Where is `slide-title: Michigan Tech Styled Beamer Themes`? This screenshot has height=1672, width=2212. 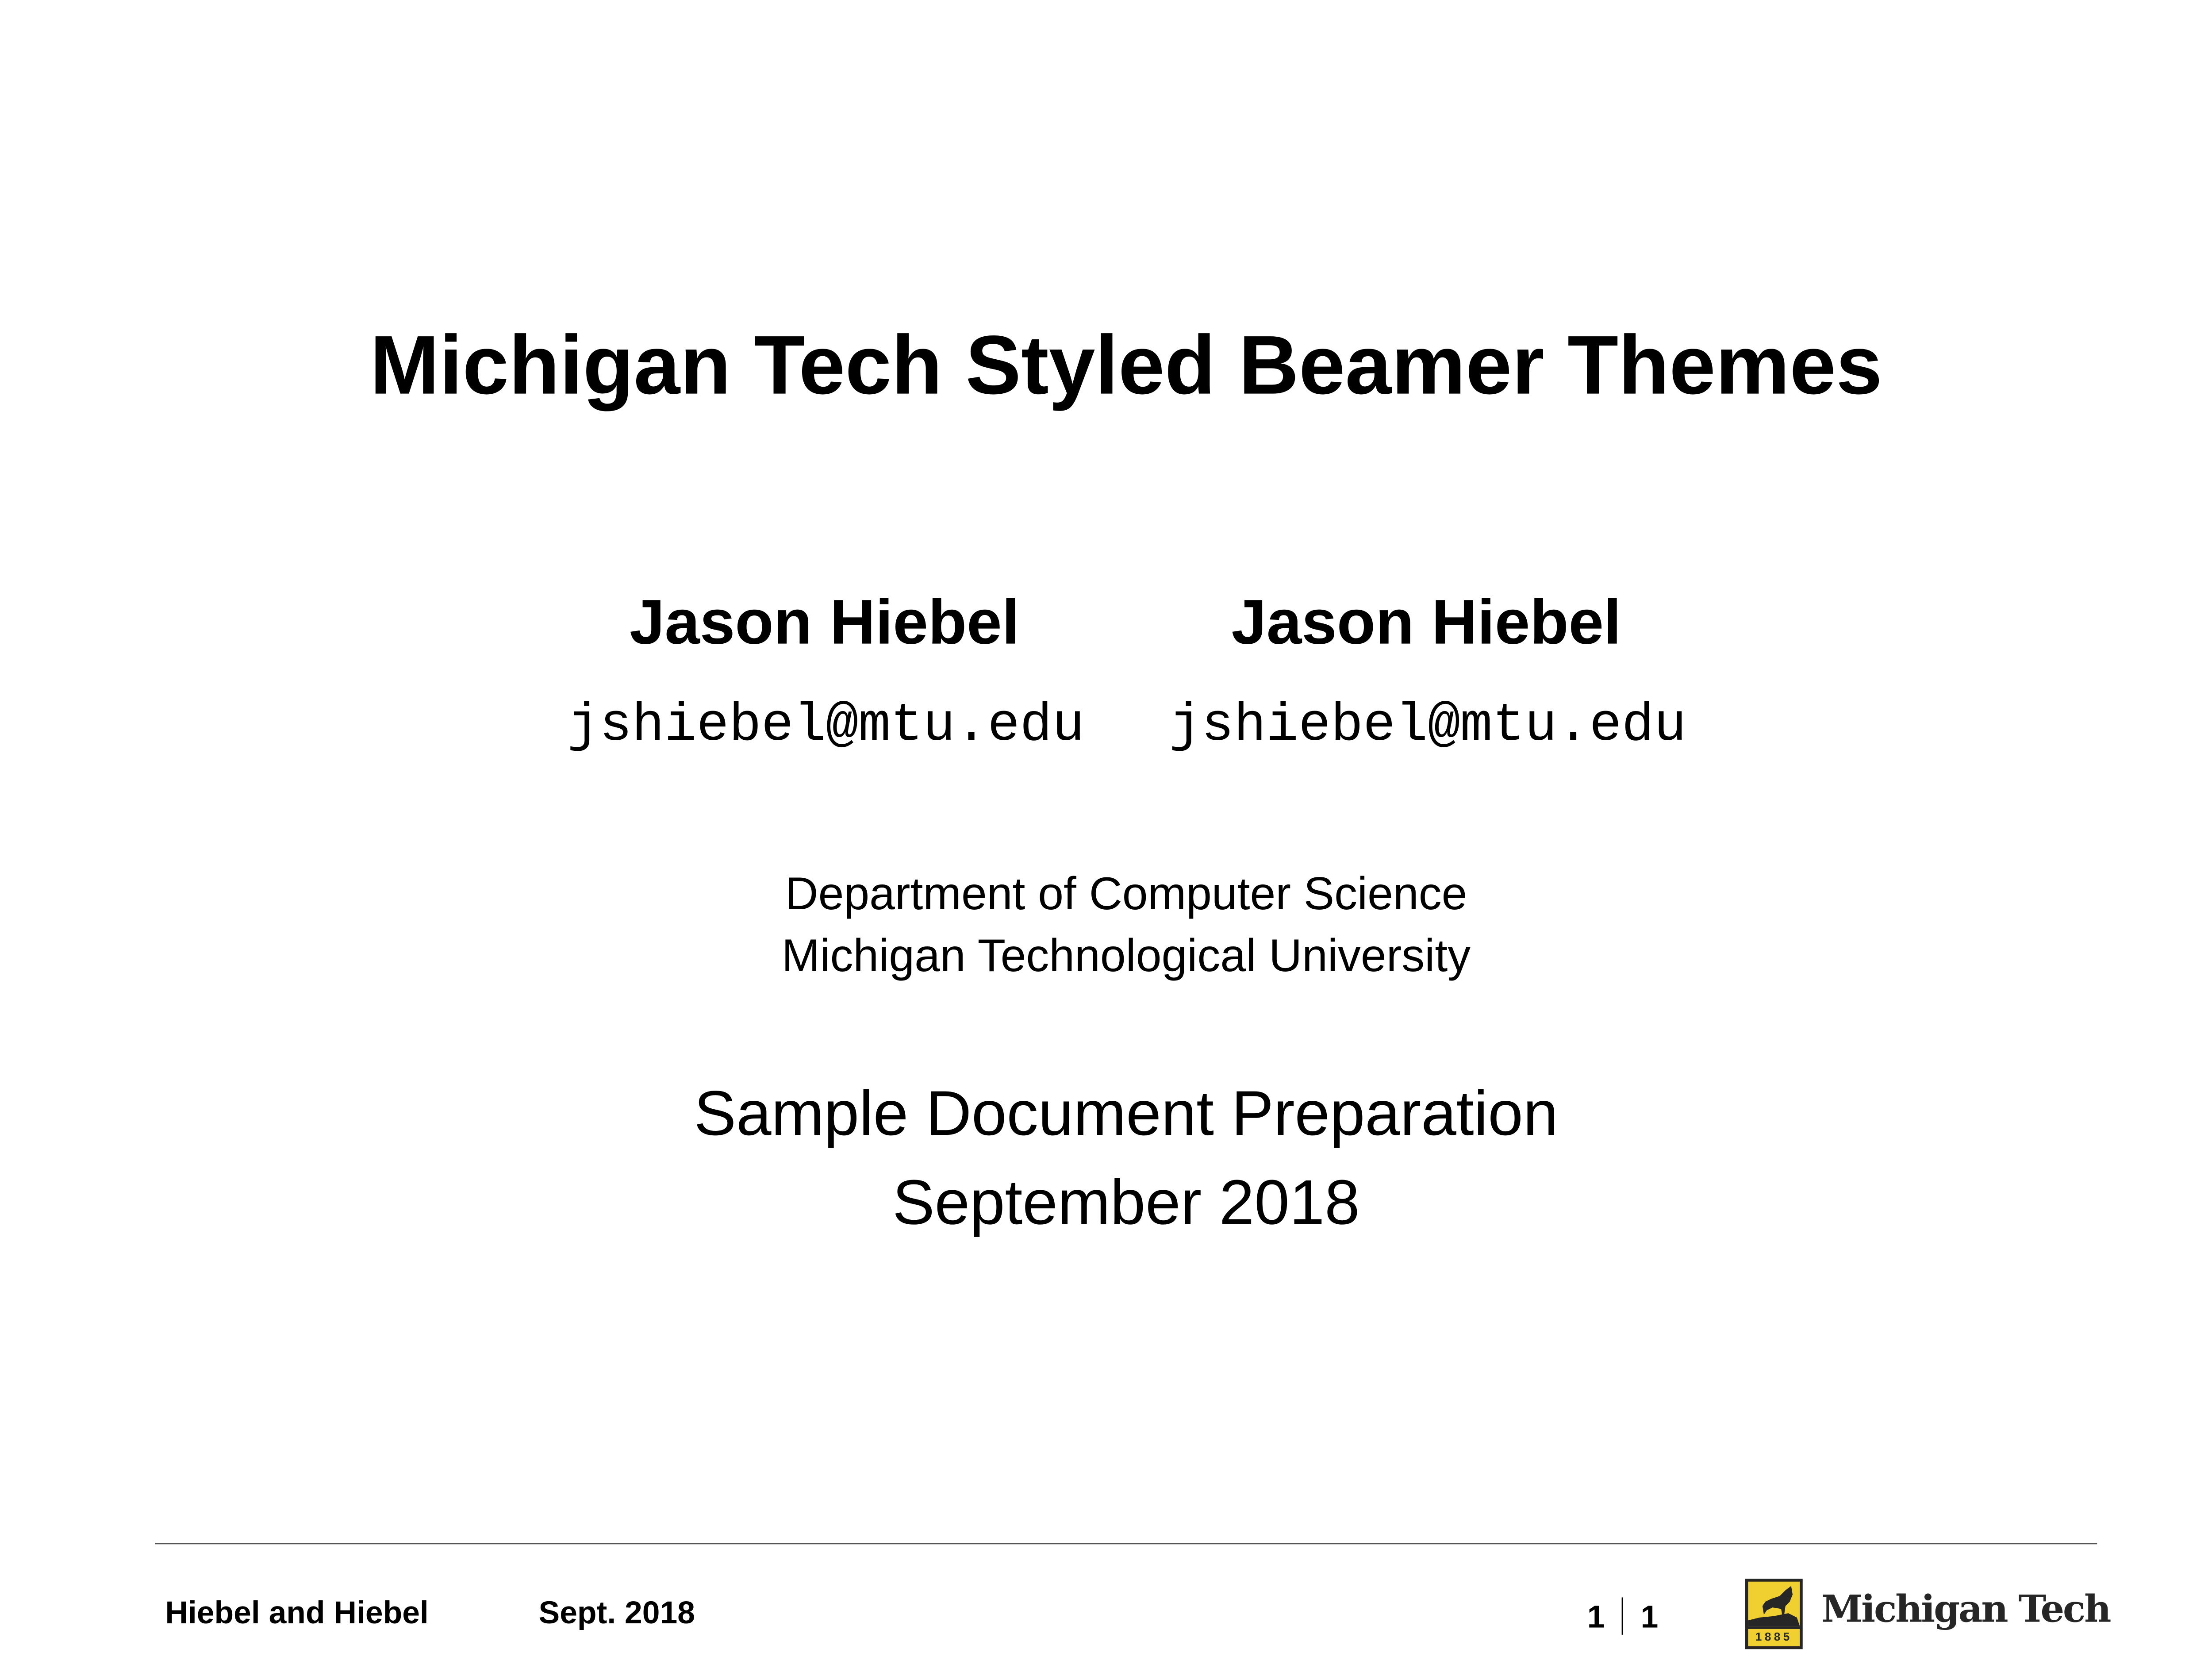
slide-title: Michigan Tech Styled Beamer Themes is located at coordinates (1126, 365).